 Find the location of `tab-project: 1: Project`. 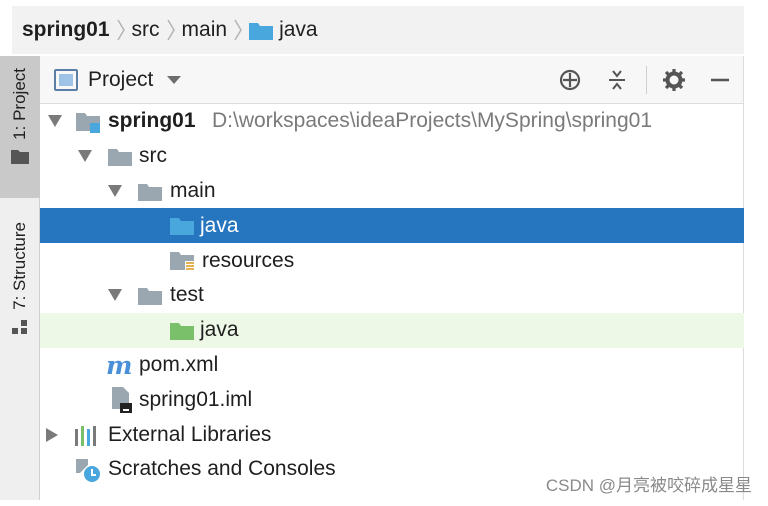

tab-project: 1: Project is located at coordinates (20, 127).